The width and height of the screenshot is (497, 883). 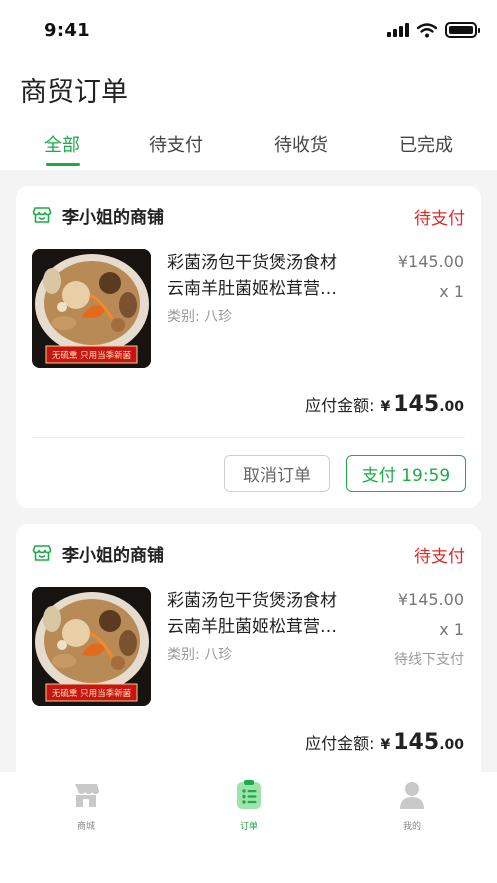 What do you see at coordinates (406, 473) in the screenshot?
I see `pay-button: 支付 19:59` at bounding box center [406, 473].